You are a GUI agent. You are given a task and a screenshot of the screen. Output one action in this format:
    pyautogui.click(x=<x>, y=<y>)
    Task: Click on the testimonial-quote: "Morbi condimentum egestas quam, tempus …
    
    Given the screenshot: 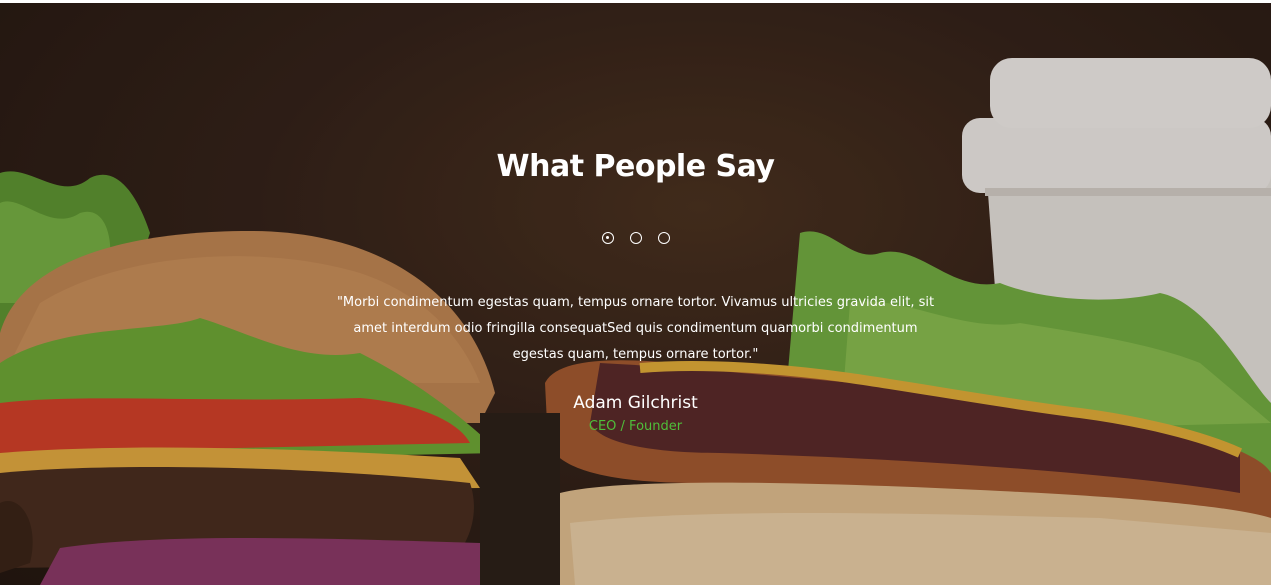 What is the action you would take?
    pyautogui.click(x=635, y=328)
    